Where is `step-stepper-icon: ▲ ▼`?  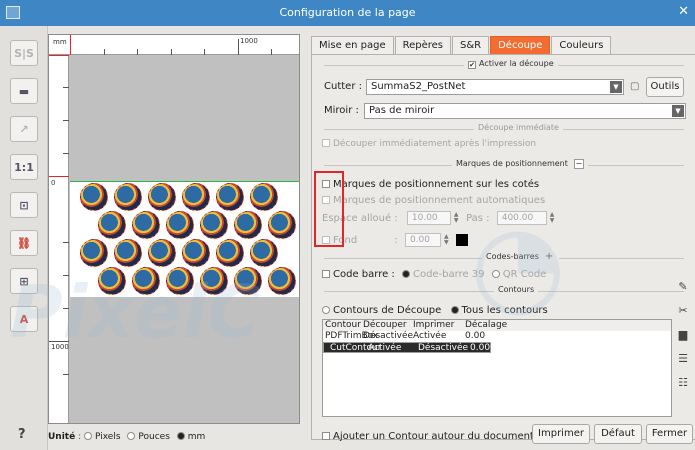
step-stepper-icon: ▲ ▼ is located at coordinates (553, 218).